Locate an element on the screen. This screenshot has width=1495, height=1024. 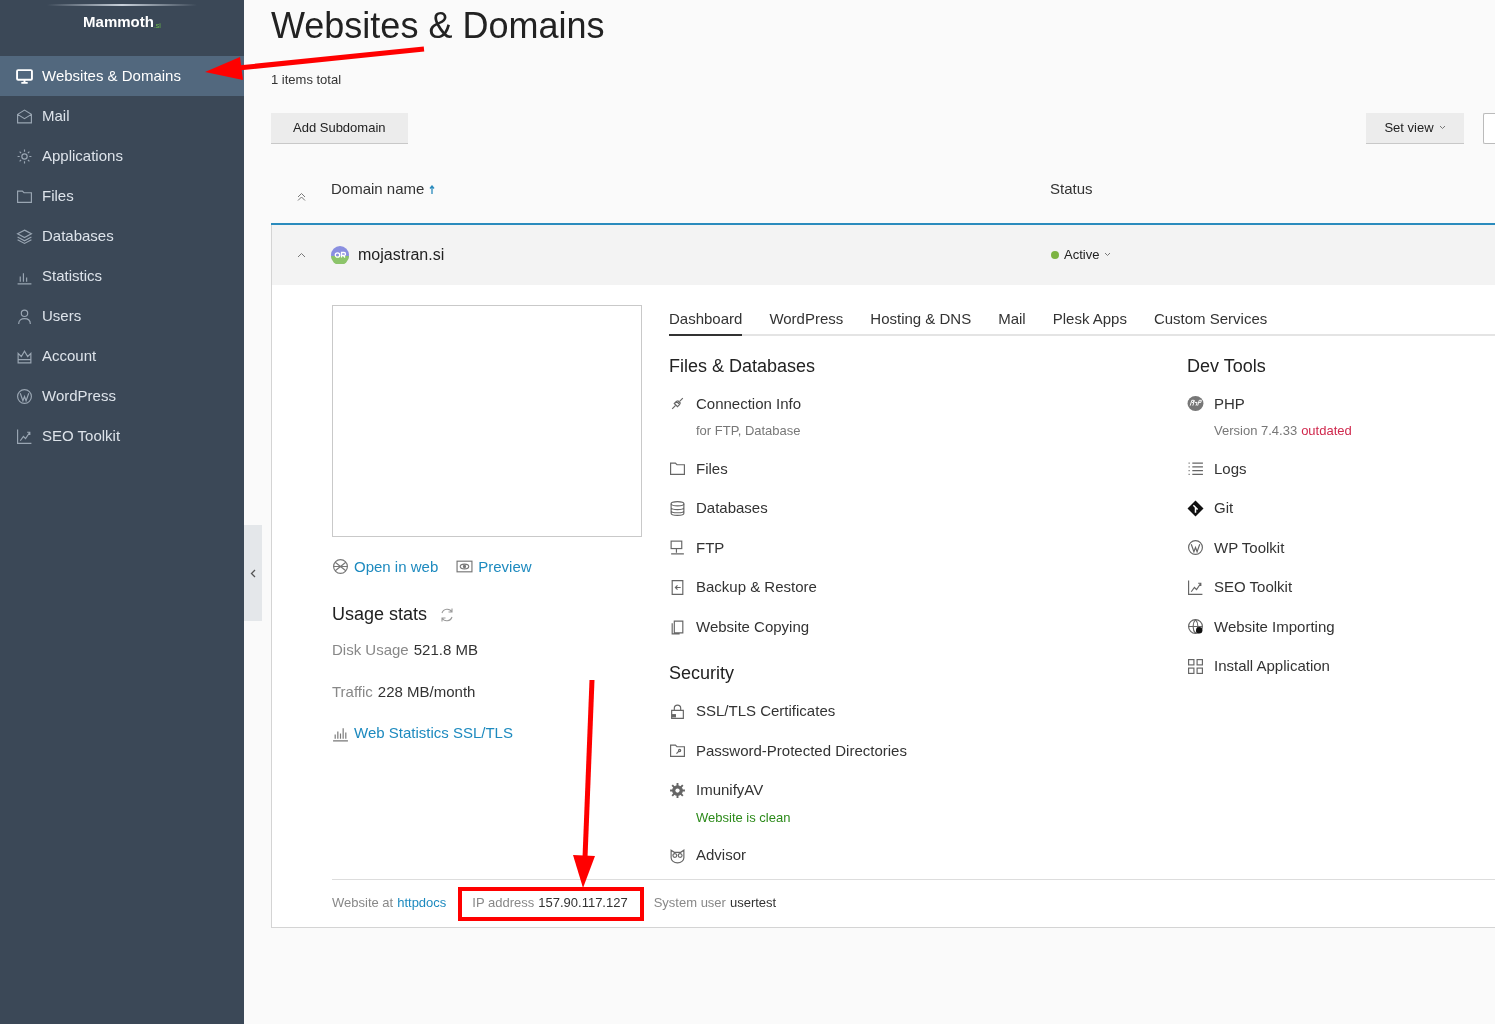
tool-link: FTP is located at coordinates (697, 547).